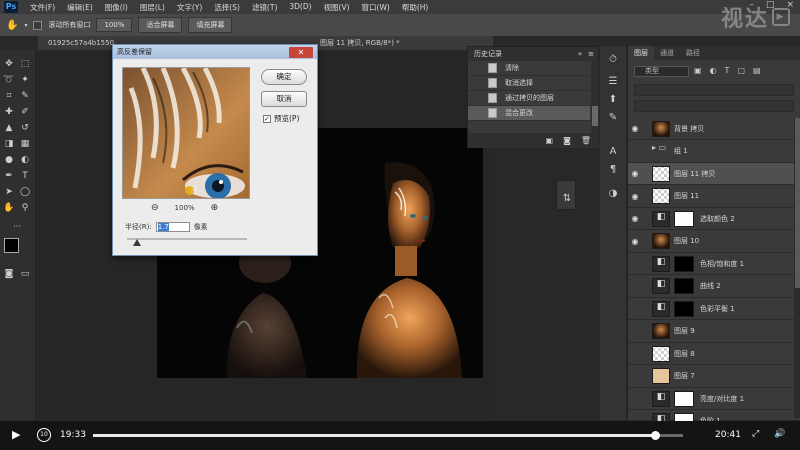 The height and width of the screenshot is (450, 800). Describe the element at coordinates (388, 435) in the screenshot. I see `video-progress-track` at that location.